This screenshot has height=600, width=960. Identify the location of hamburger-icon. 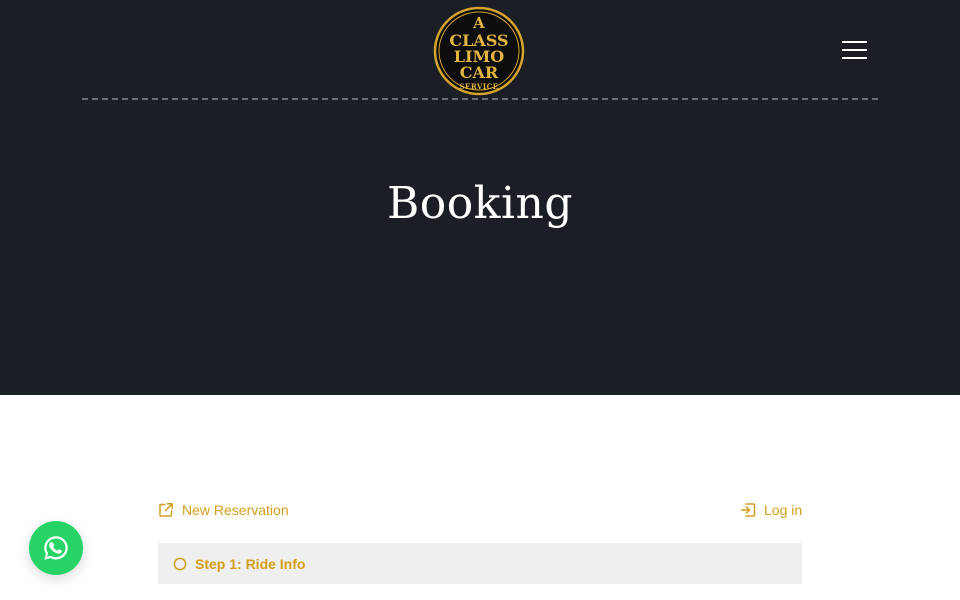
(854, 42).